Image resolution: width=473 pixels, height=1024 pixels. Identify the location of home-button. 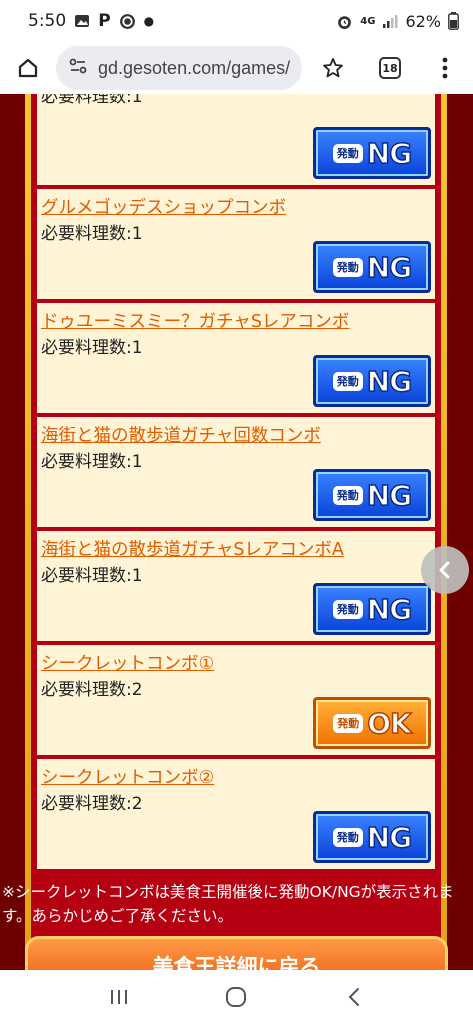
(28, 68).